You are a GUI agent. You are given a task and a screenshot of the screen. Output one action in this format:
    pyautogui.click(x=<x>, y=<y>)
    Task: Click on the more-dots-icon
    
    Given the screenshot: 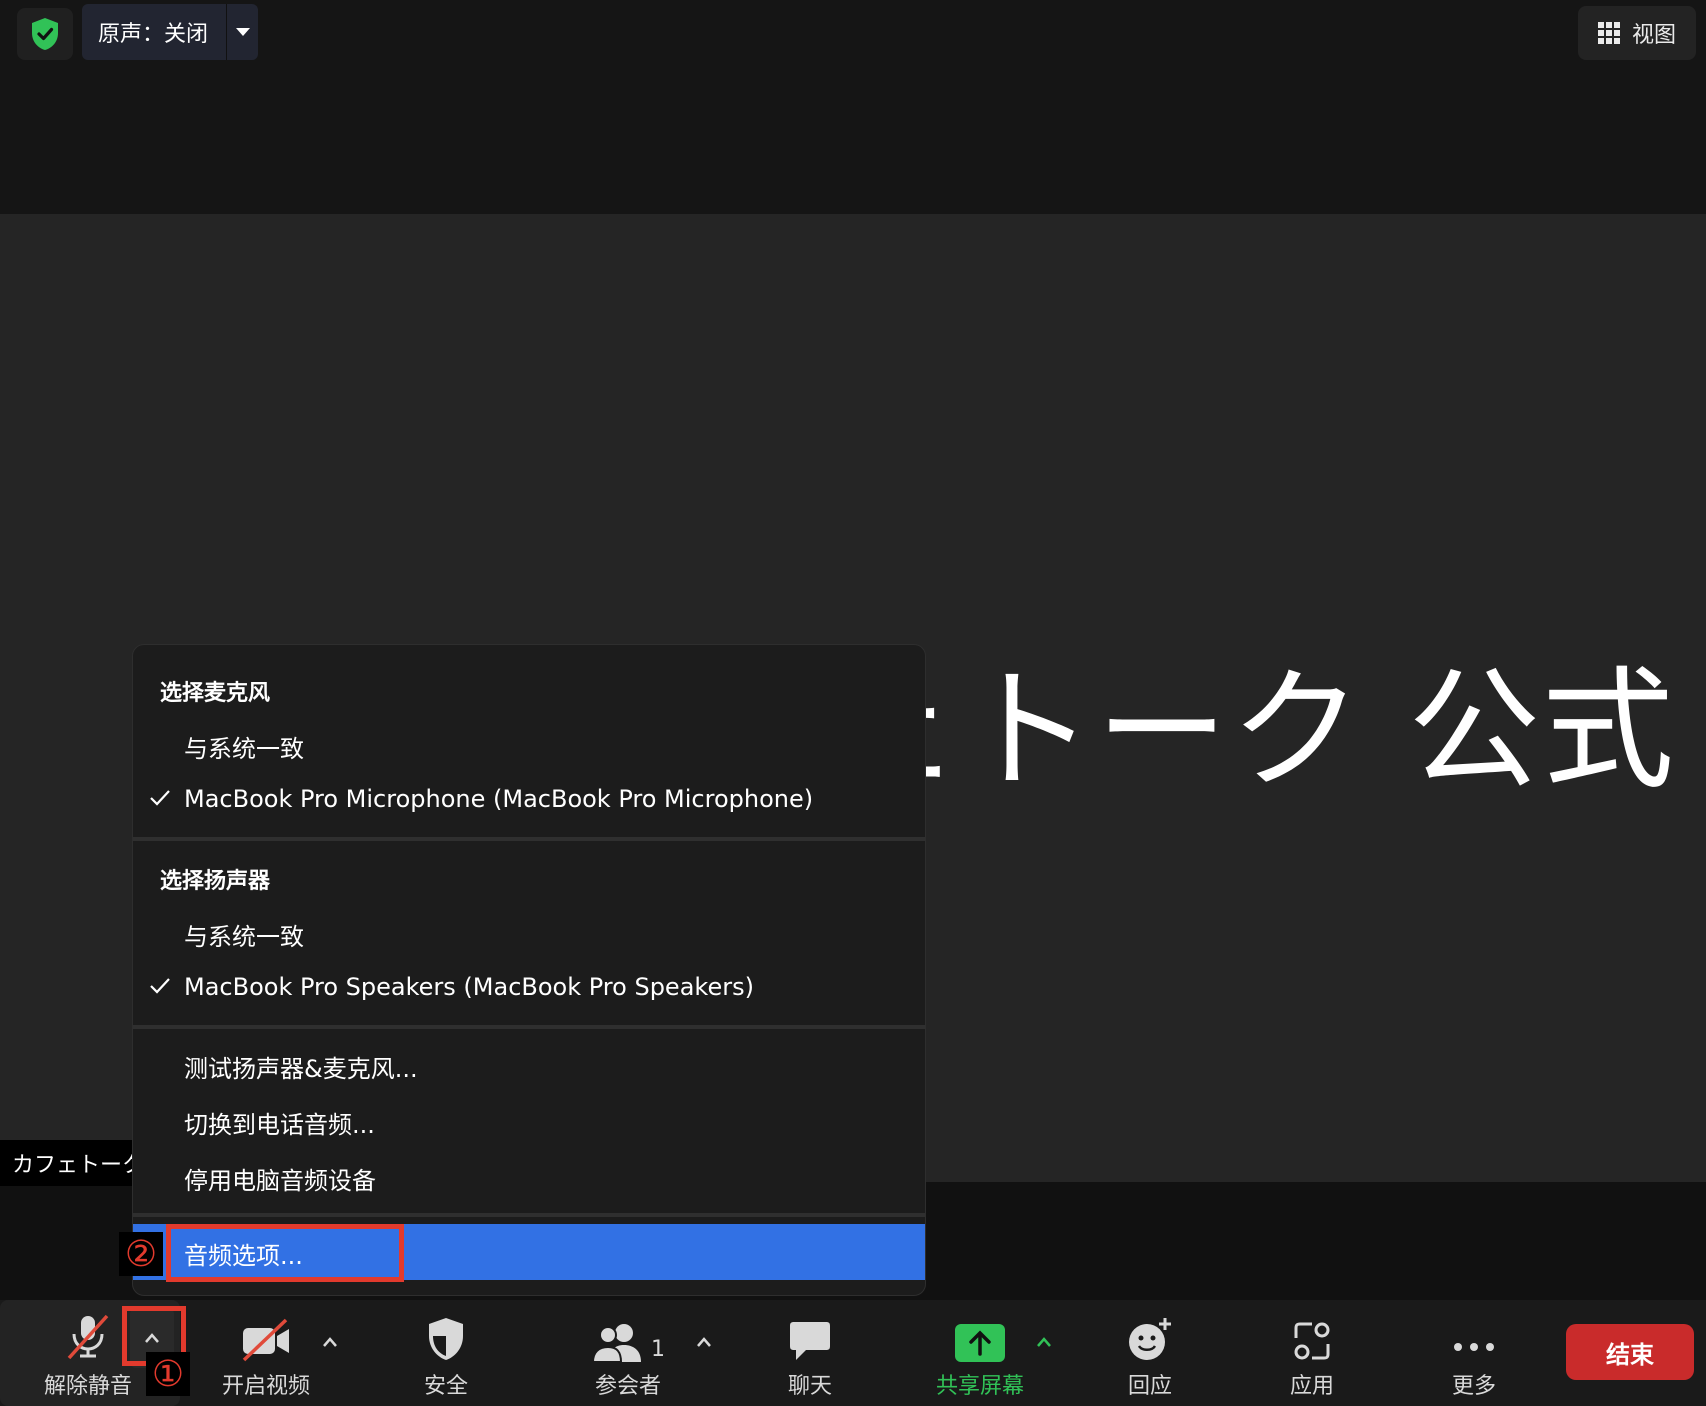 What is the action you would take?
    pyautogui.click(x=1474, y=1347)
    